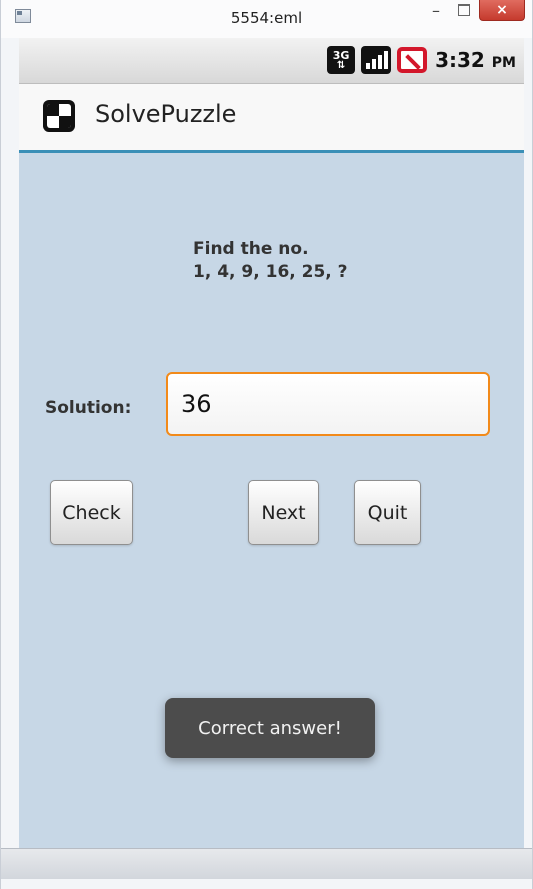  Describe the element at coordinates (251, 249) in the screenshot. I see `question-line-1: Find the no.` at that location.